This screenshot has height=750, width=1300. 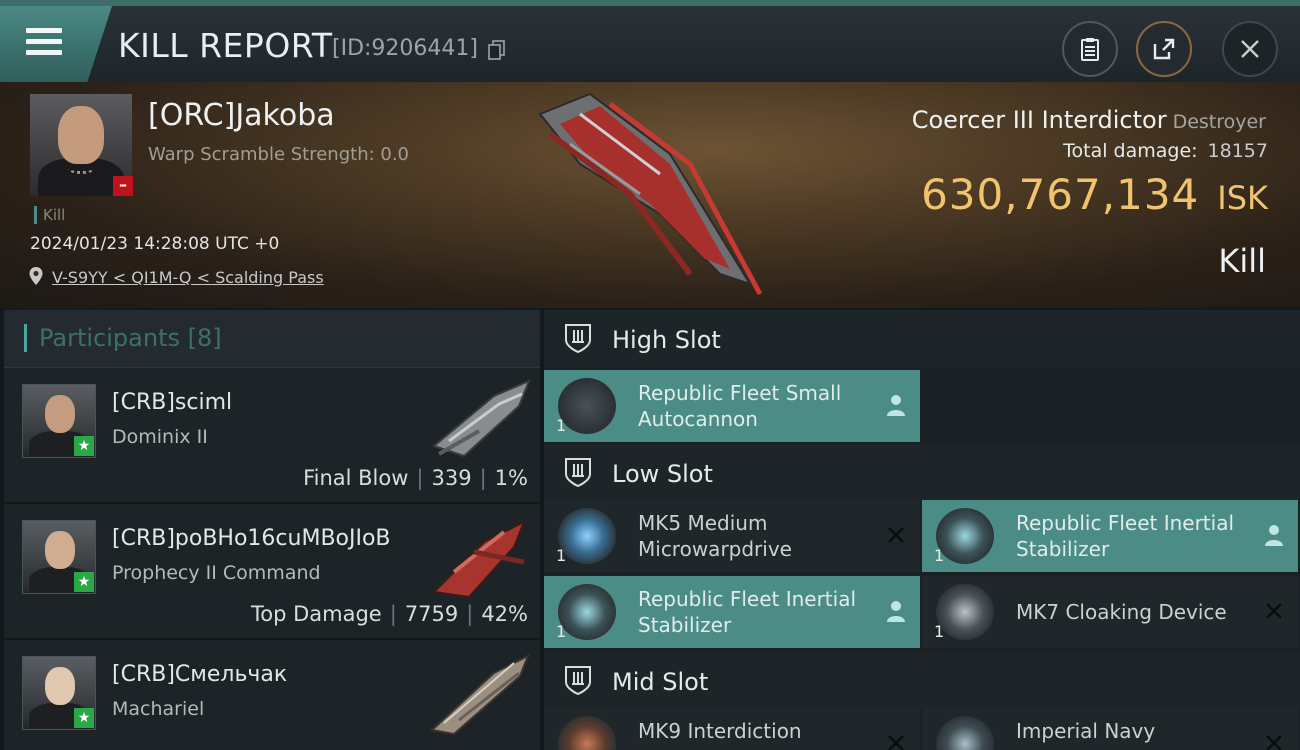 What do you see at coordinates (272, 339) in the screenshot?
I see `participants-header: Participants [8]` at bounding box center [272, 339].